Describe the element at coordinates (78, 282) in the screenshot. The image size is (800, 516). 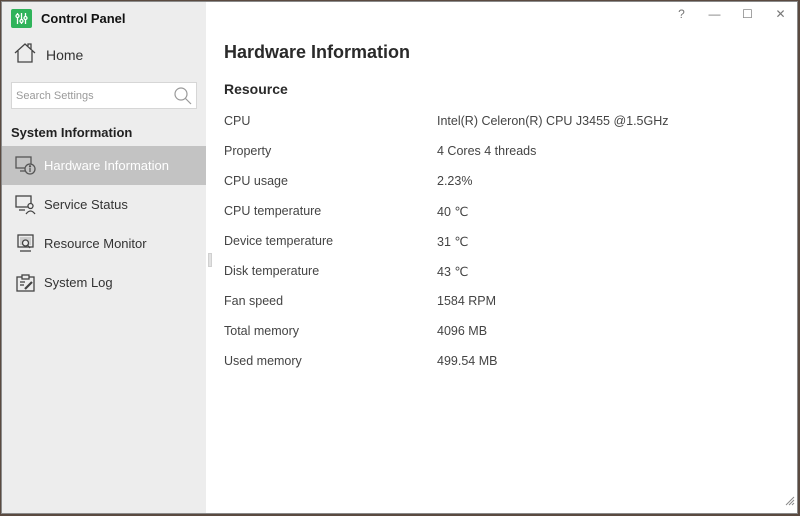
I see `sidebar-item-label: System Log` at that location.